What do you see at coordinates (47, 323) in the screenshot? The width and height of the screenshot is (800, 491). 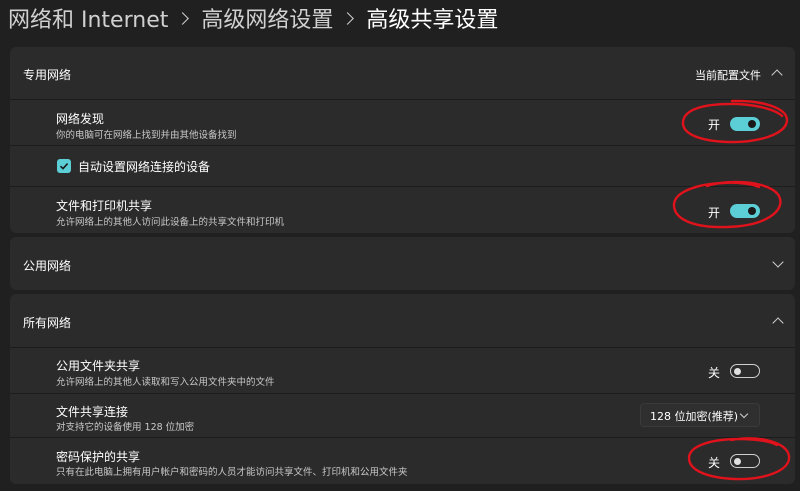 I see `section-title: 所有网络` at bounding box center [47, 323].